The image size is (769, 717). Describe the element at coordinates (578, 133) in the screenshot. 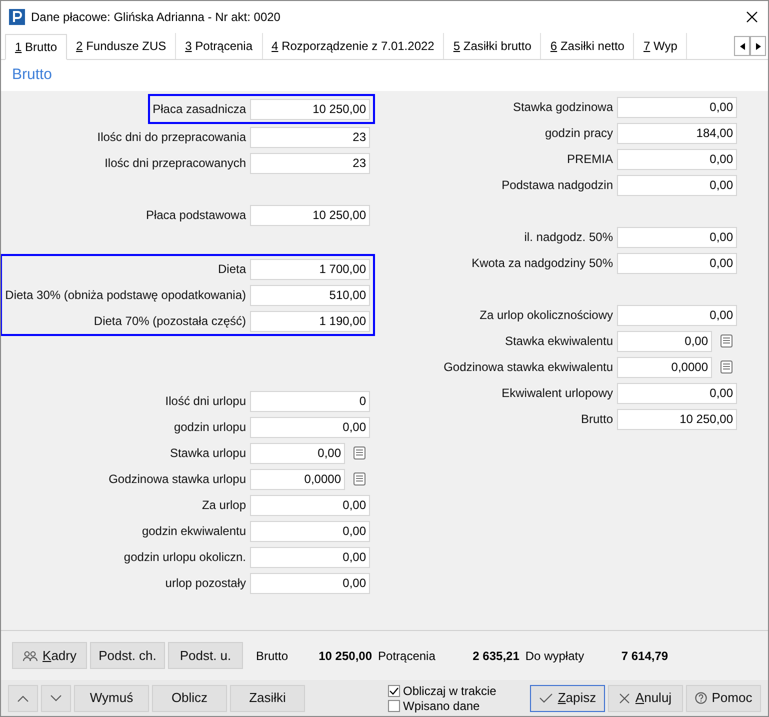

I see `field-label: godzin pracy` at that location.